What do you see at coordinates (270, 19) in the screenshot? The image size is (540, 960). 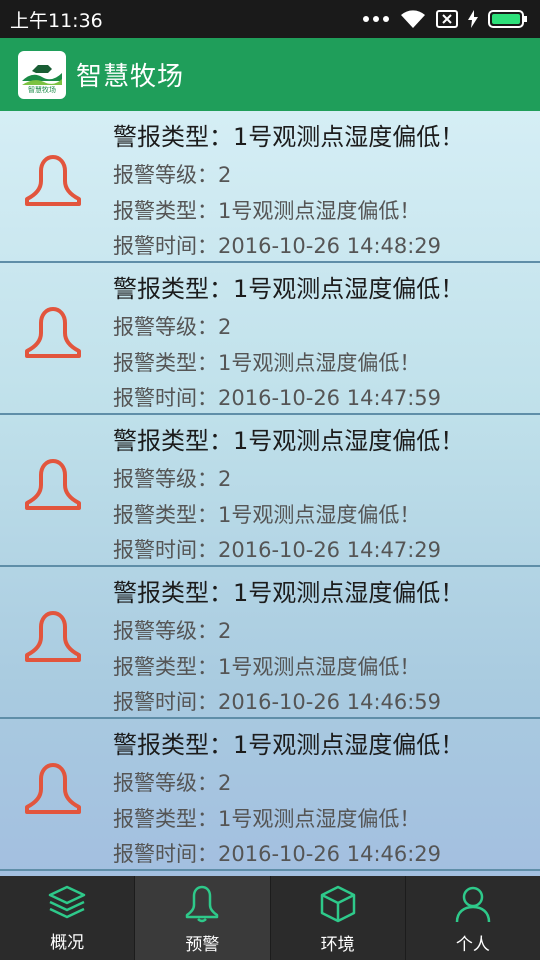 I see `status-bar: 上午11:36` at bounding box center [270, 19].